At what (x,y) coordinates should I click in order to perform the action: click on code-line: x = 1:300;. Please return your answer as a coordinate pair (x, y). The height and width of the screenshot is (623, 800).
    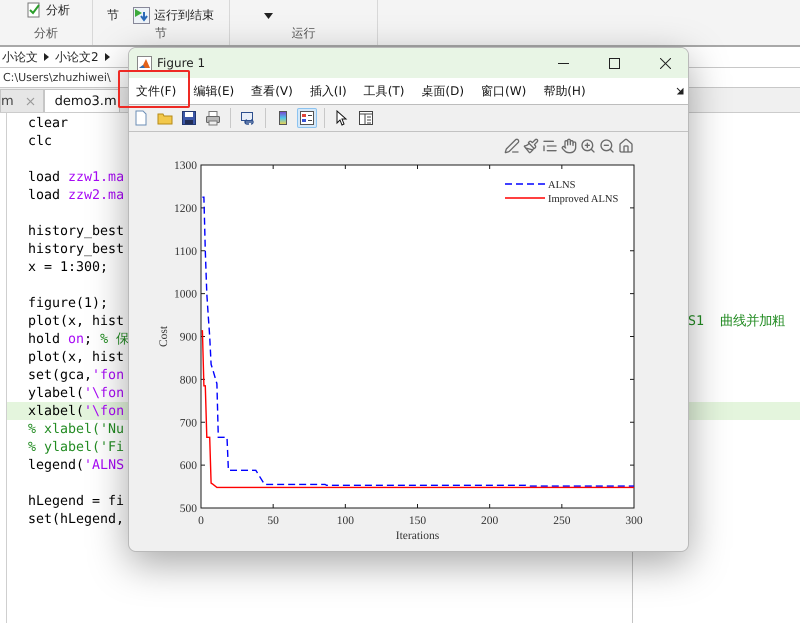
    Looking at the image, I should click on (68, 267).